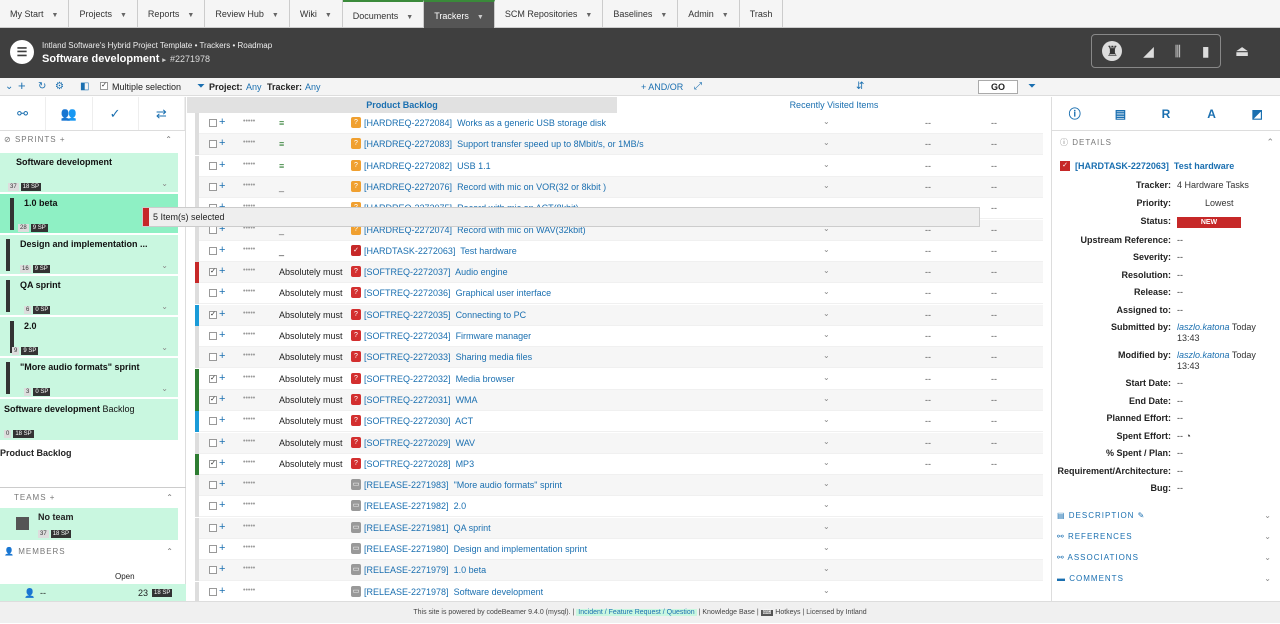 The width and height of the screenshot is (1280, 624). I want to click on review-icon: R, so click(1166, 113).